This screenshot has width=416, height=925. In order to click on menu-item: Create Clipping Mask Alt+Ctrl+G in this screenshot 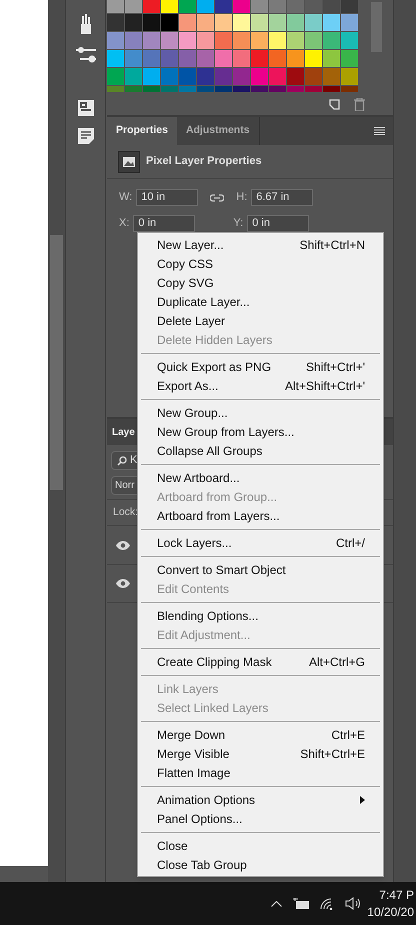, I will do `click(260, 661)`.